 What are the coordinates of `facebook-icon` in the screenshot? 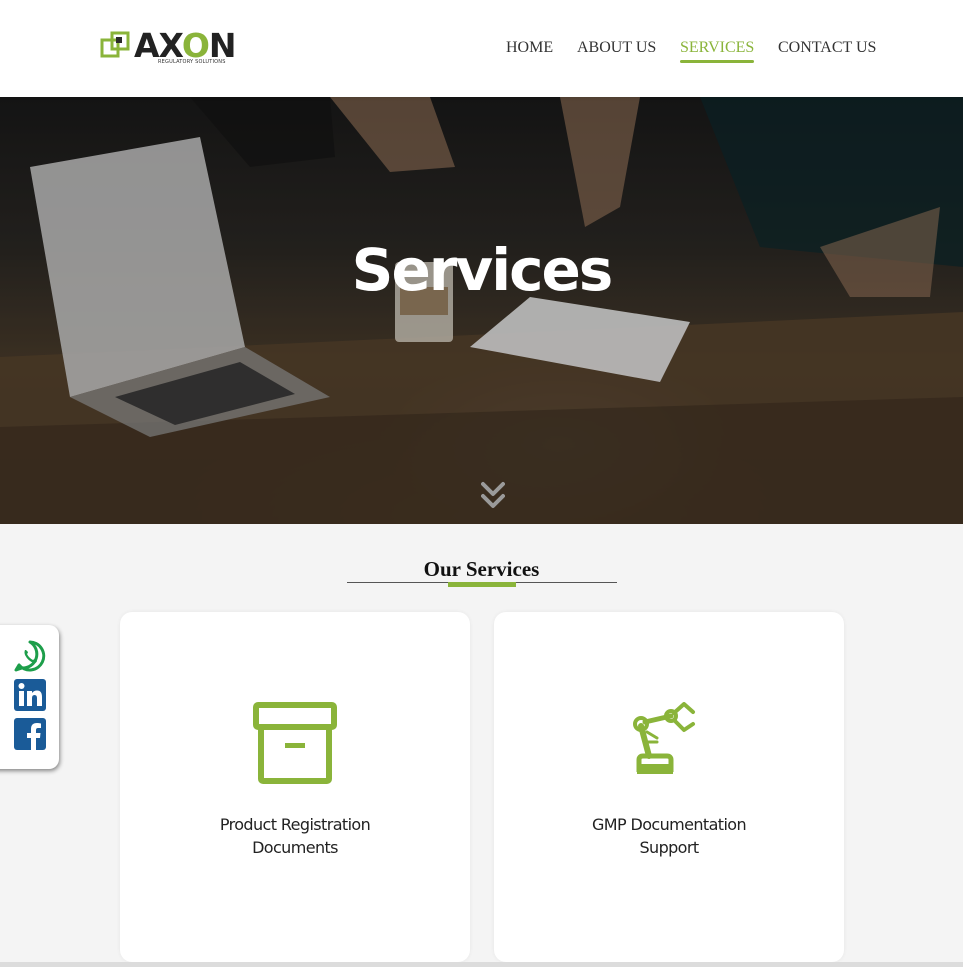 It's located at (30, 734).